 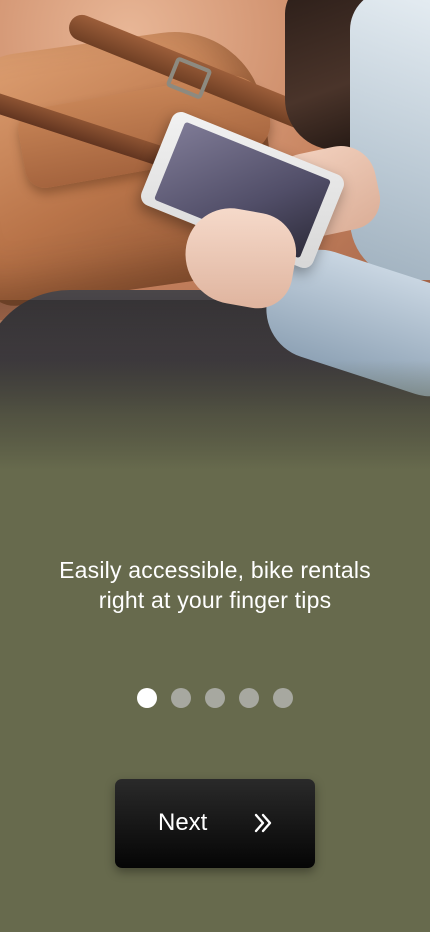 I want to click on page-indicator, so click(x=215, y=699).